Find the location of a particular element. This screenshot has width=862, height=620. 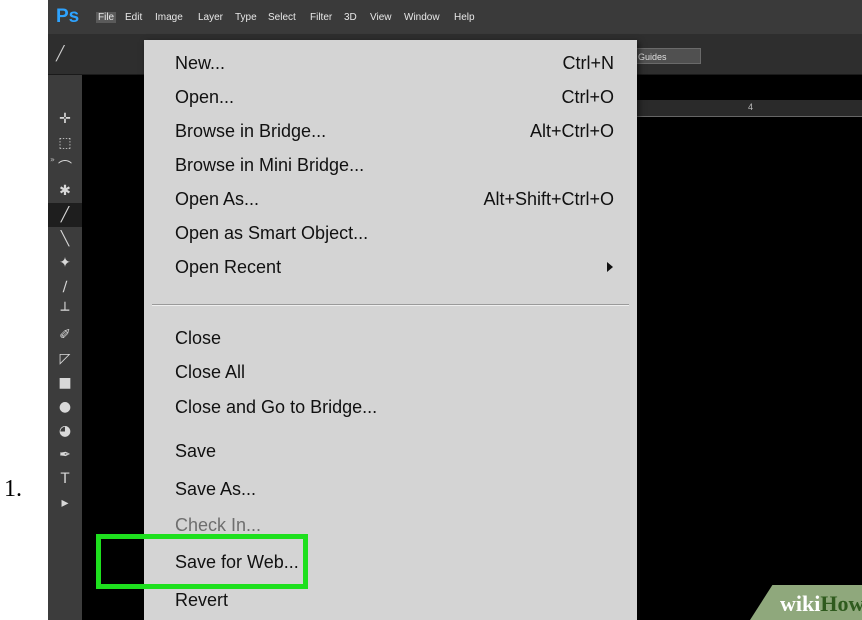

menu-filter: Filter is located at coordinates (321, 17).